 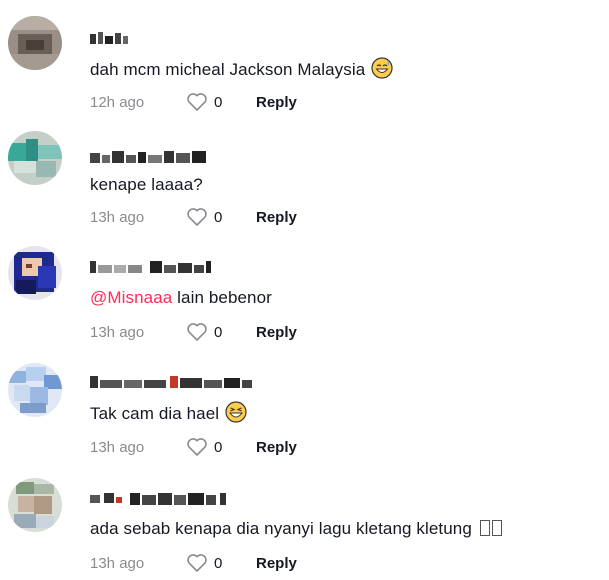 I want to click on comment-meta: 12h ago 0 Reply, so click(x=193, y=102).